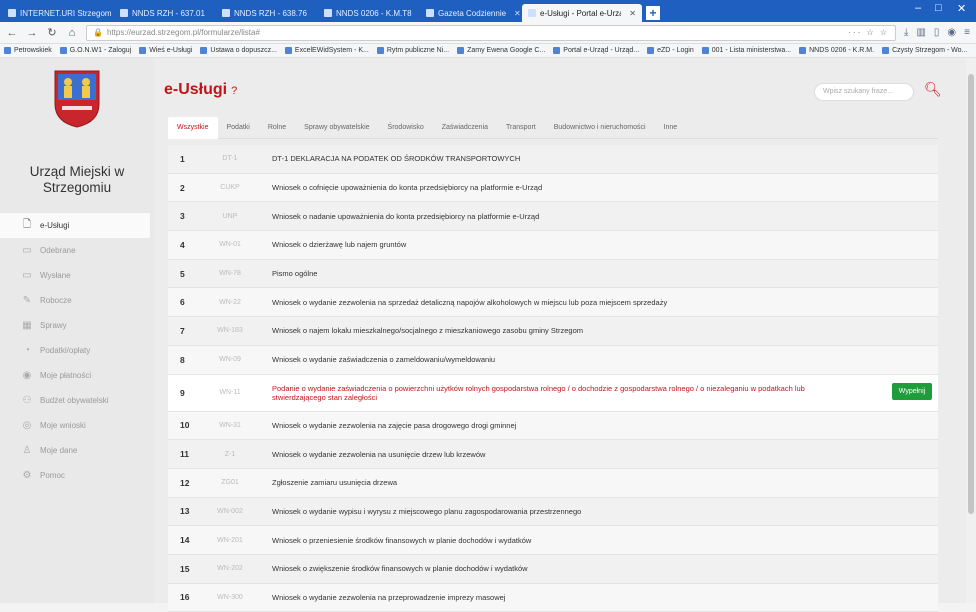 This screenshot has height=612, width=976. What do you see at coordinates (521, 128) in the screenshot?
I see `tab-transport: Transport` at bounding box center [521, 128].